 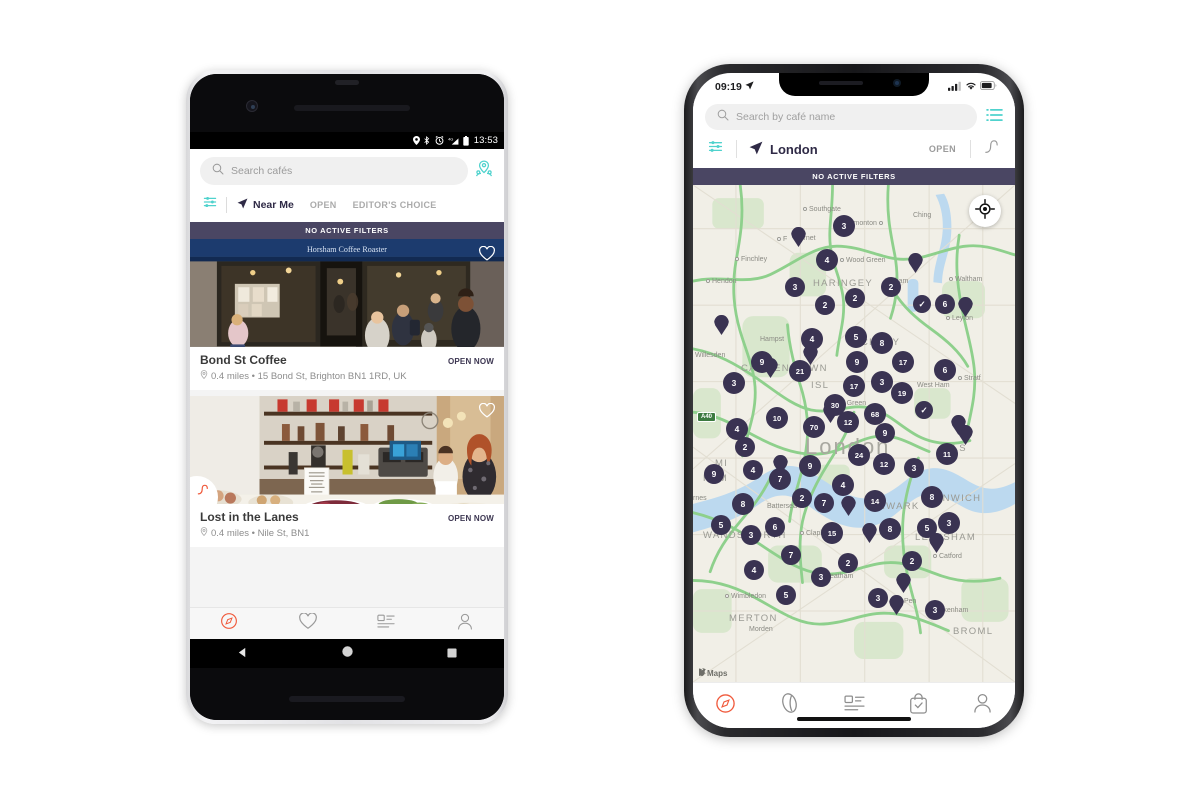 I want to click on square-recents-icon, so click(x=452, y=654).